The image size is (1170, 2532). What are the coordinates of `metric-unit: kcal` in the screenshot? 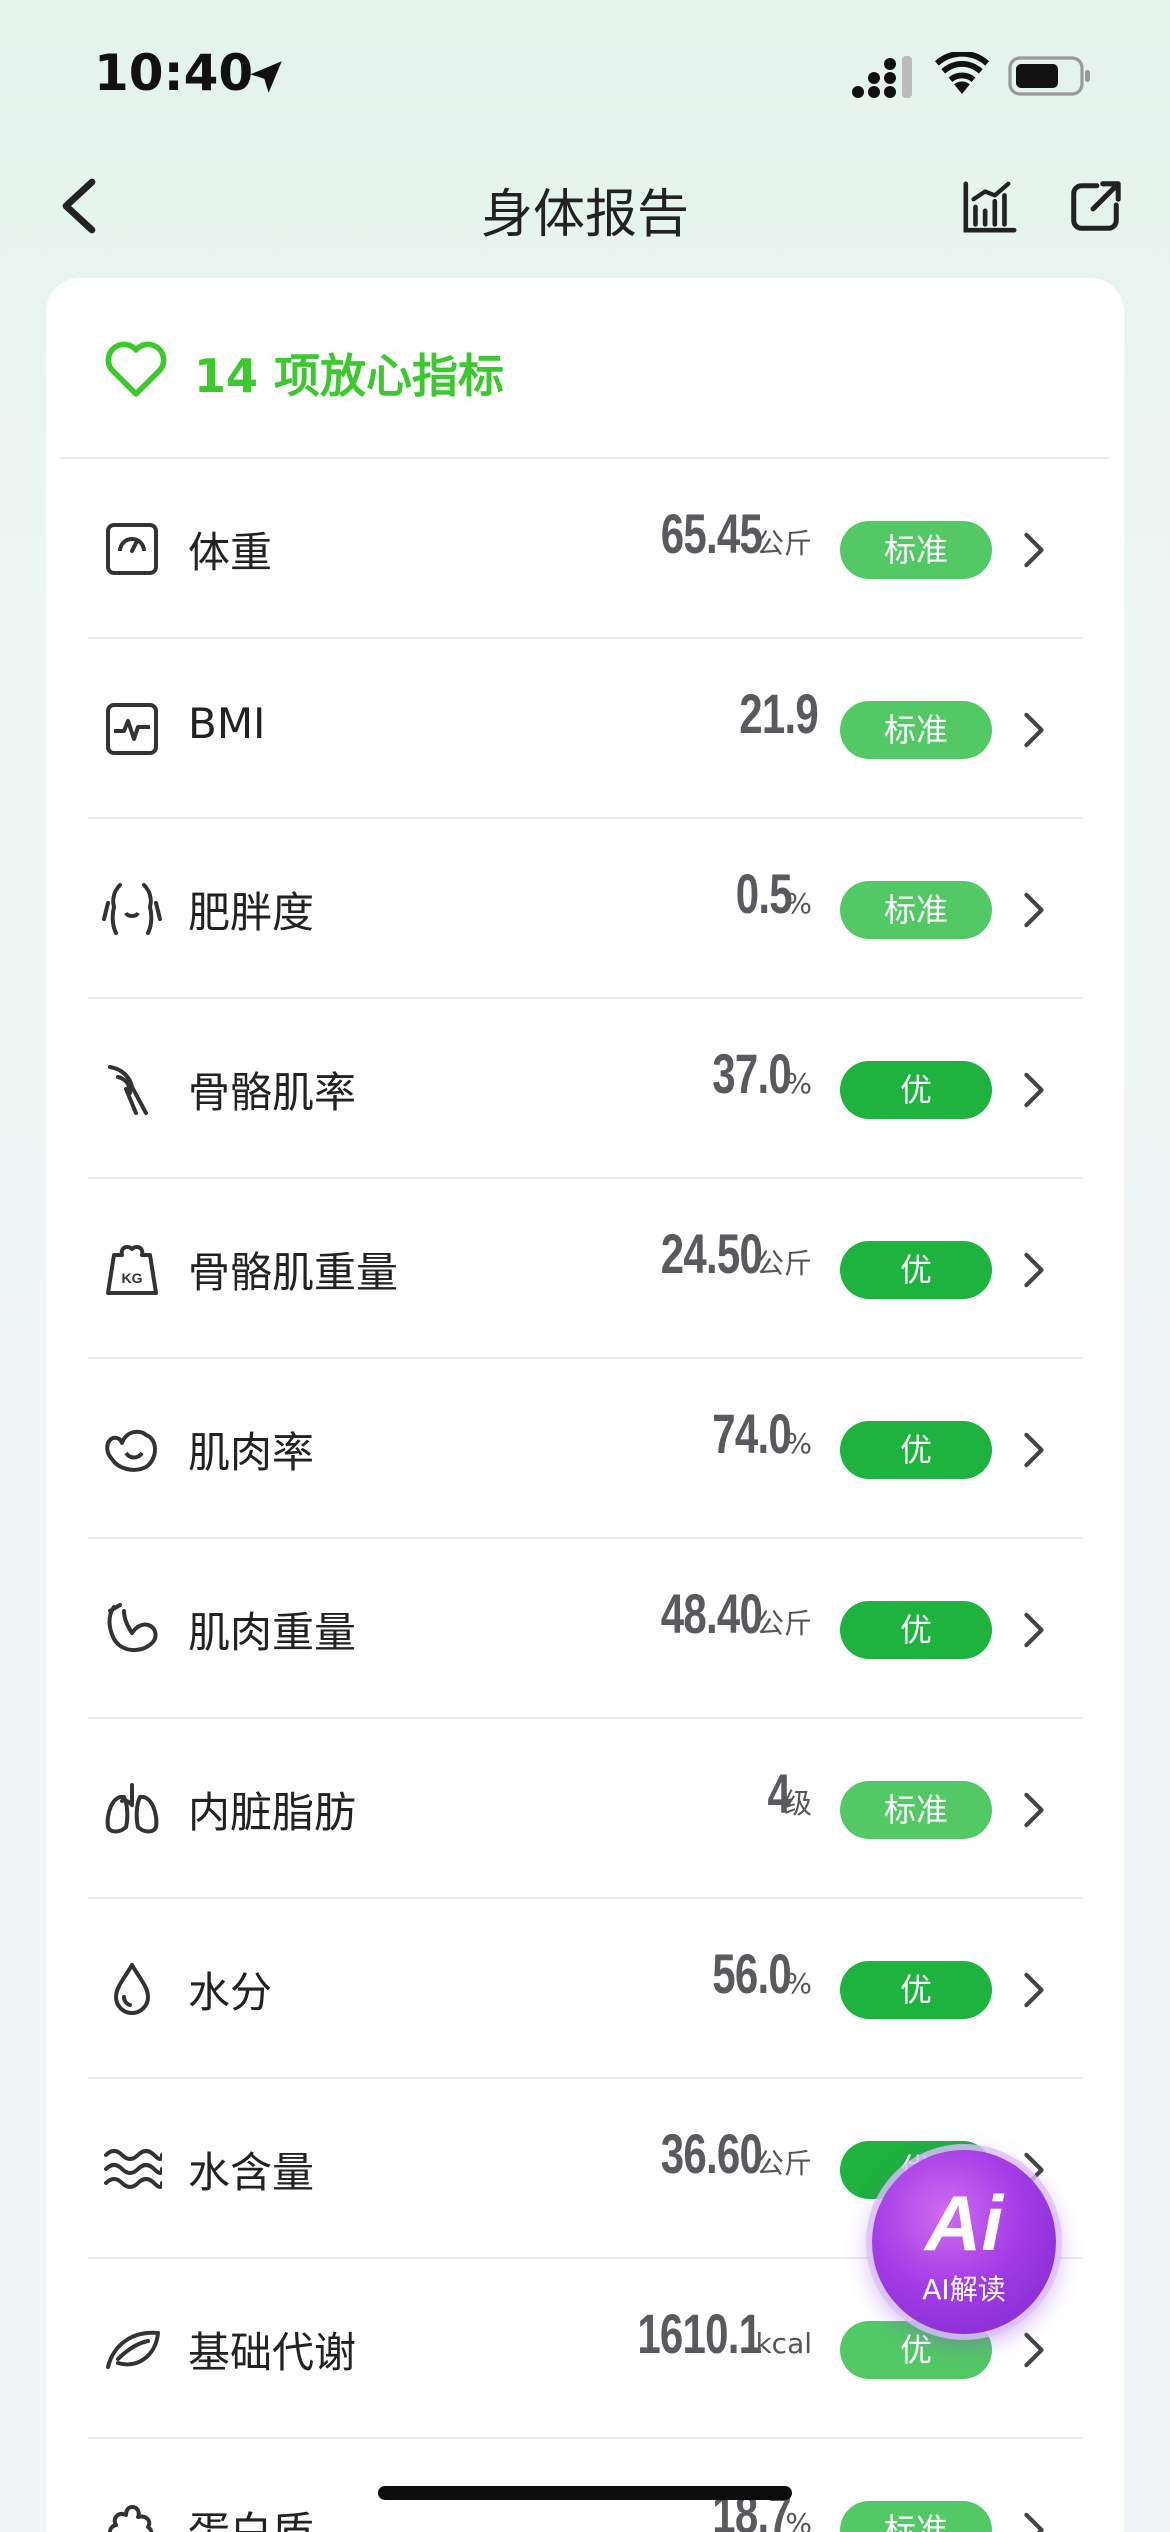 It's located at (783, 2343).